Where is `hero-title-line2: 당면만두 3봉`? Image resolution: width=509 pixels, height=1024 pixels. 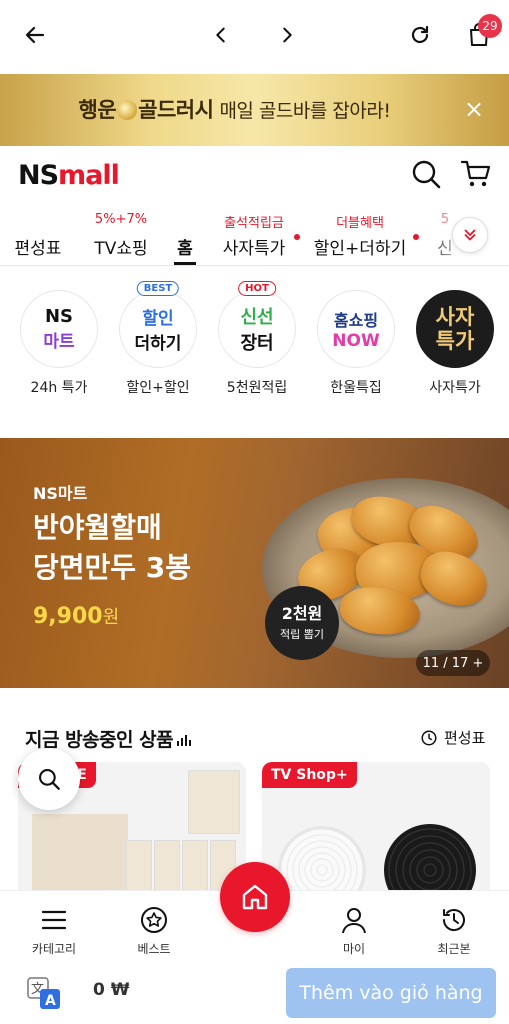 hero-title-line2: 당면만두 3봉 is located at coordinates (112, 567).